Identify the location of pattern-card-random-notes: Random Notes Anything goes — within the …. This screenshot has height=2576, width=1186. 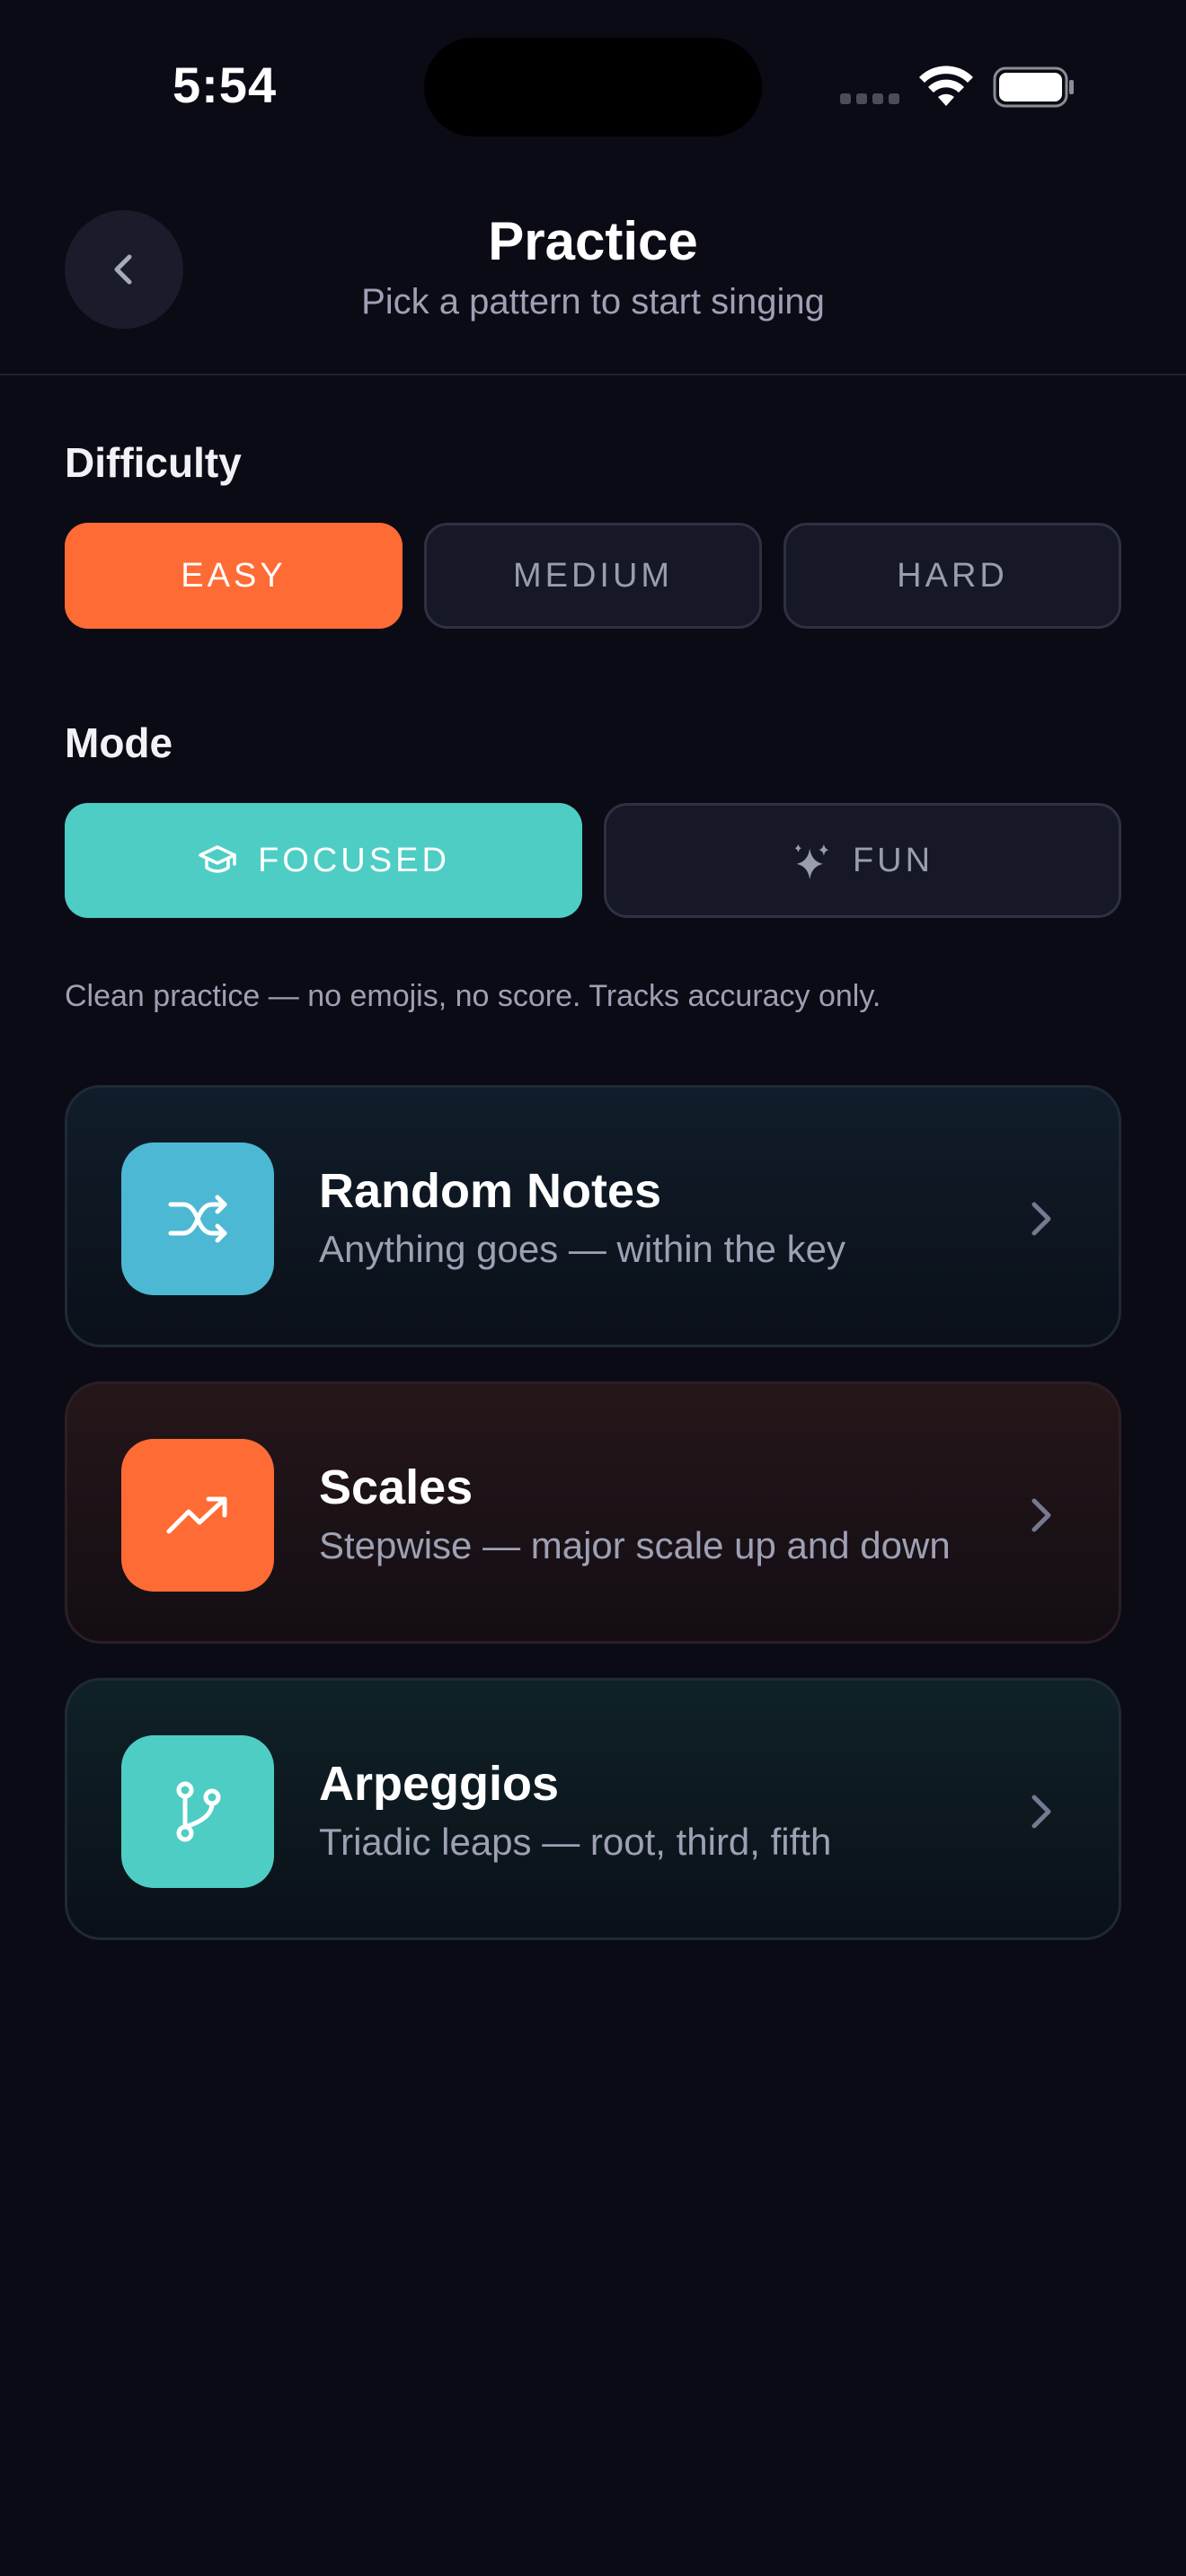
(593, 1216).